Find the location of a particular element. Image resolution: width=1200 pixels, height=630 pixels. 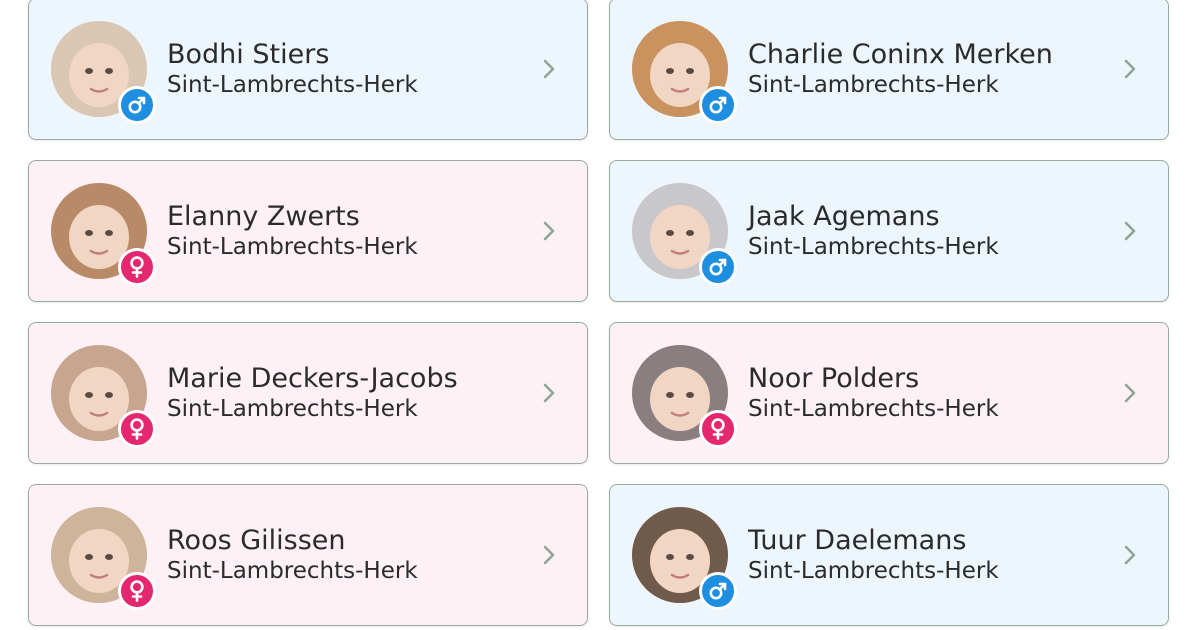

baby-card-3: Elanny Zwerts Sint-Lambrechts-Herk is located at coordinates (308, 231).